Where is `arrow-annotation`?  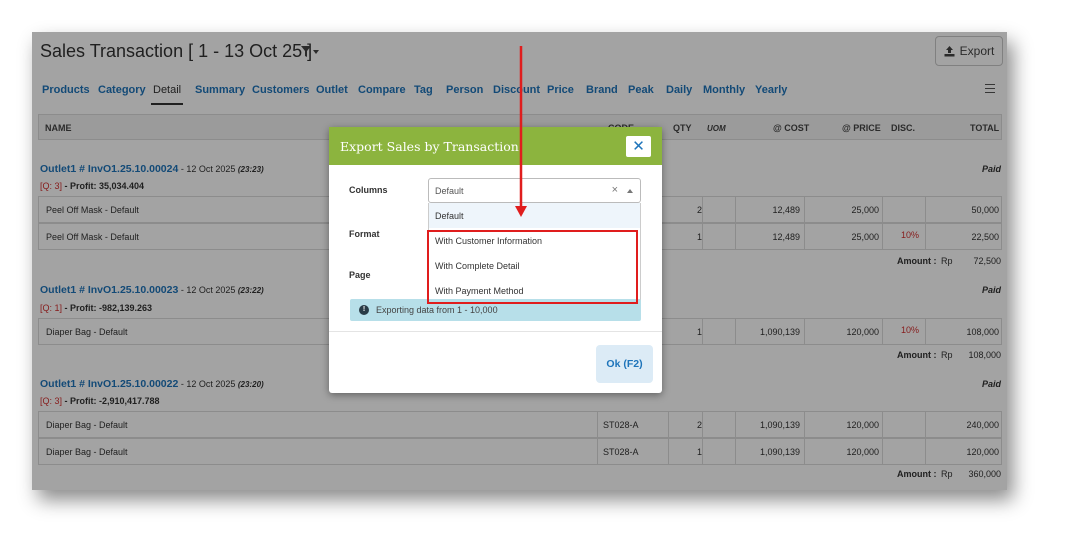 arrow-annotation is located at coordinates (521, 131).